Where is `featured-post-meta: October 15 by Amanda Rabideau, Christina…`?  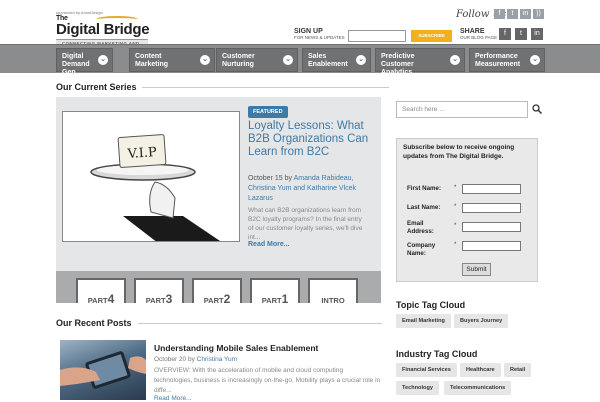 featured-post-meta: October 15 by Amanda Rabideau, Christina… is located at coordinates (310, 189).